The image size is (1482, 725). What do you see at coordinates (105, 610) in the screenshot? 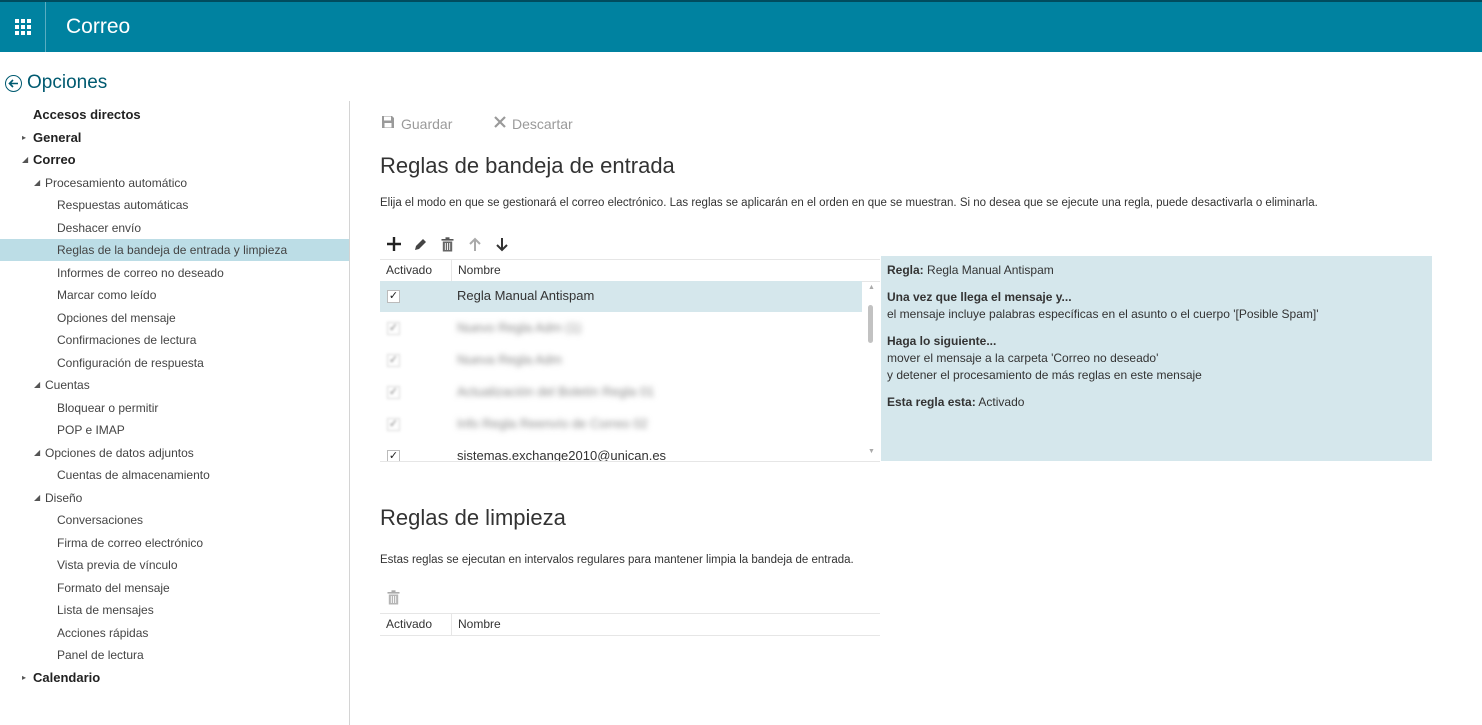
I see `nav-item-label: Lista de mensajes` at bounding box center [105, 610].